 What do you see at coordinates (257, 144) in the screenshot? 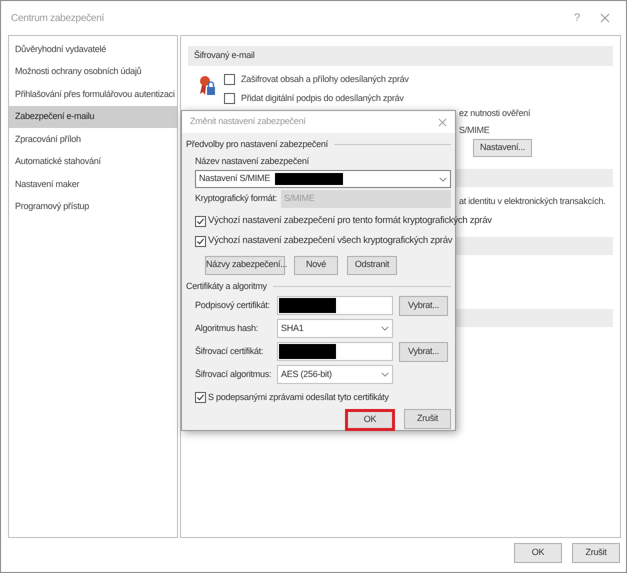
I see `group-label: Předvolby pro nastavení zabezpečení` at bounding box center [257, 144].